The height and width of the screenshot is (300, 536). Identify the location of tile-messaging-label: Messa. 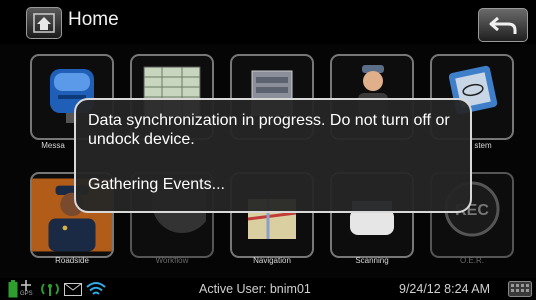
(53, 145).